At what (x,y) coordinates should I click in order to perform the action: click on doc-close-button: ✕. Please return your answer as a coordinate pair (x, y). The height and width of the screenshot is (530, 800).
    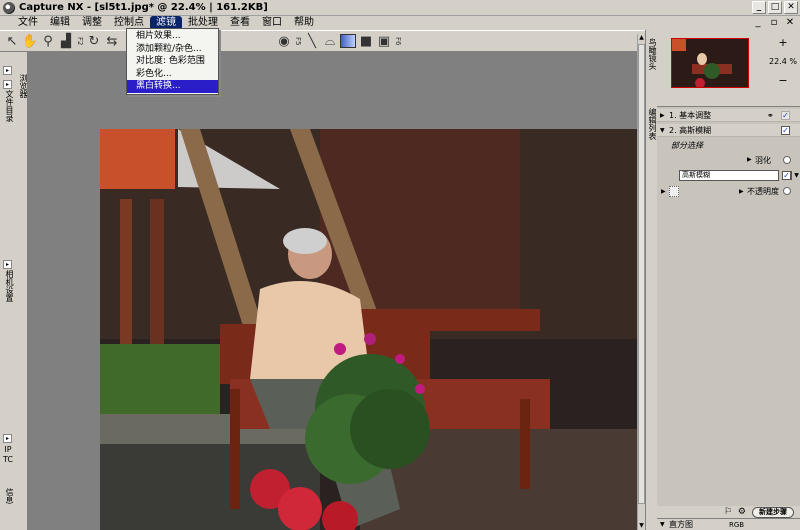
    Looking at the image, I should click on (790, 22).